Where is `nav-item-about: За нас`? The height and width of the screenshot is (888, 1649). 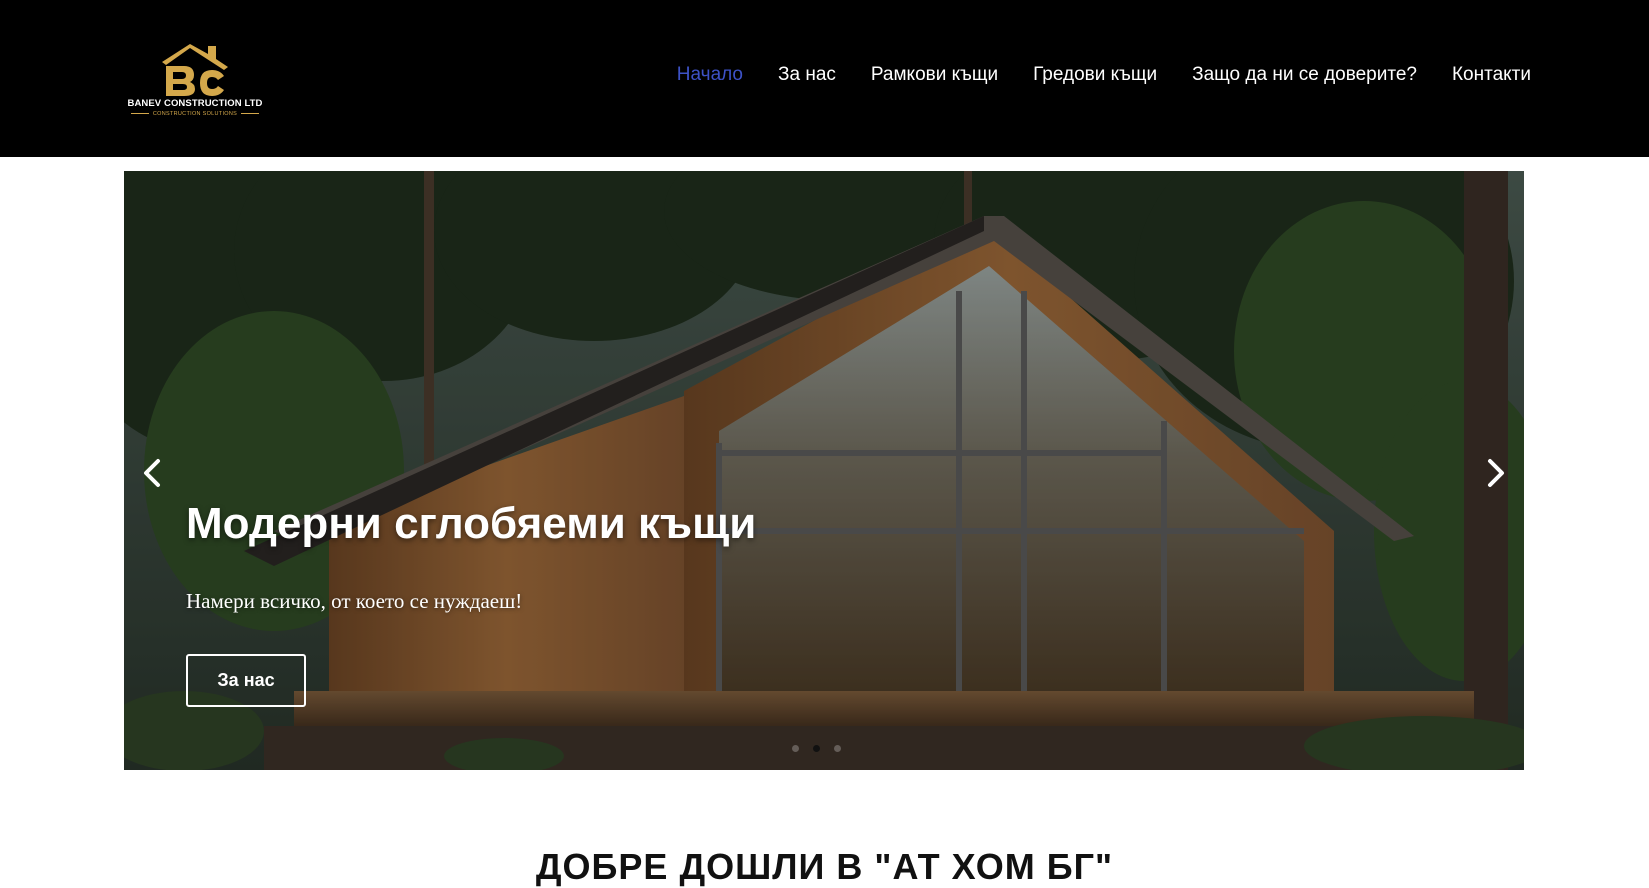 nav-item-about: За нас is located at coordinates (807, 75).